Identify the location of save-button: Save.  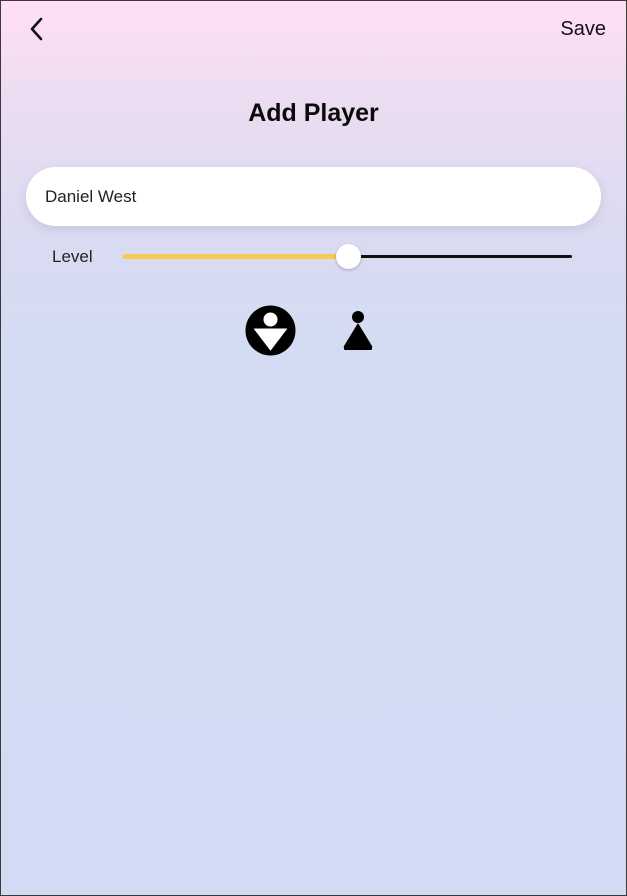
(583, 29).